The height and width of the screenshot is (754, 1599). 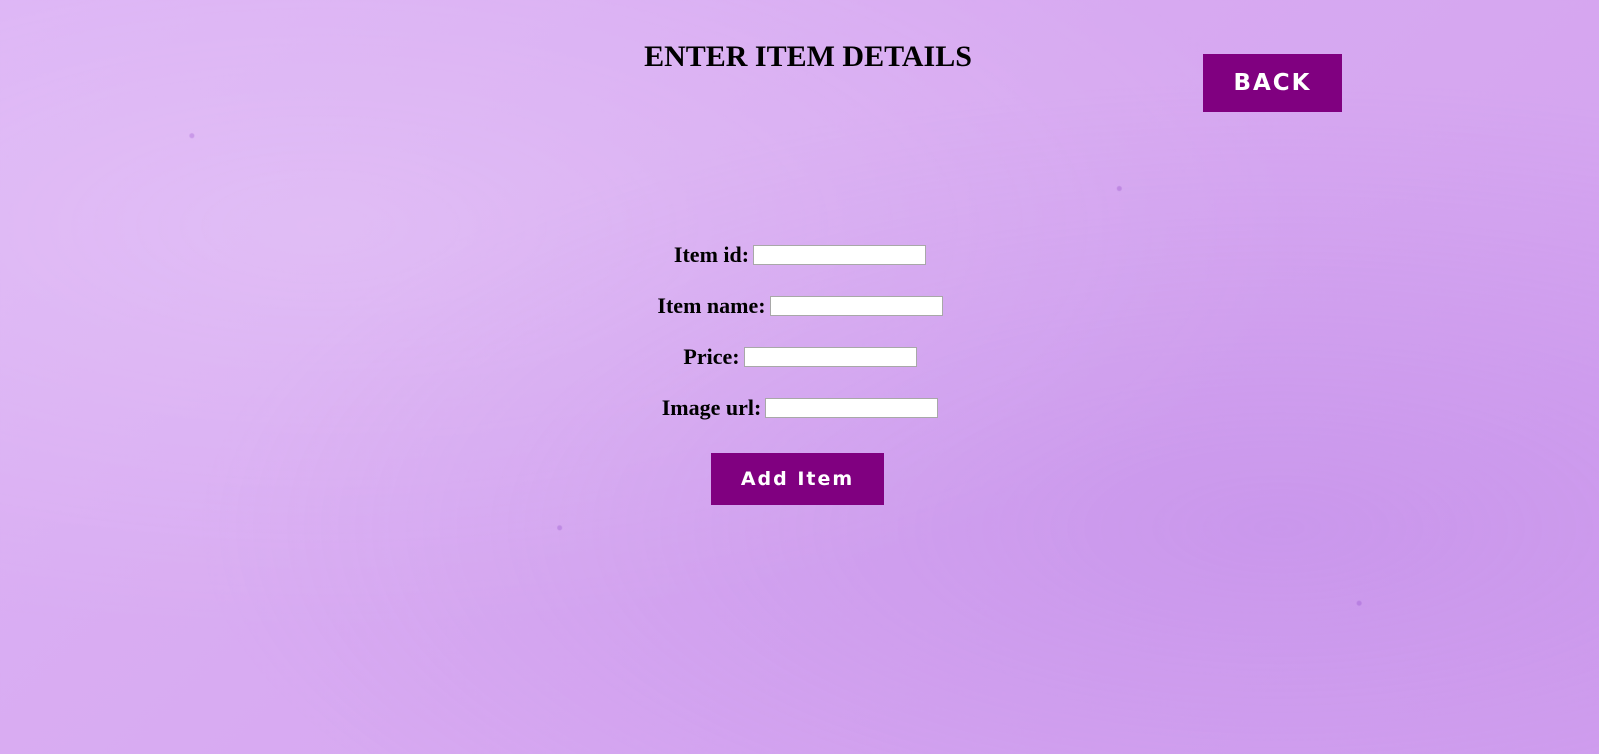 I want to click on price-label: Price:, so click(x=711, y=356).